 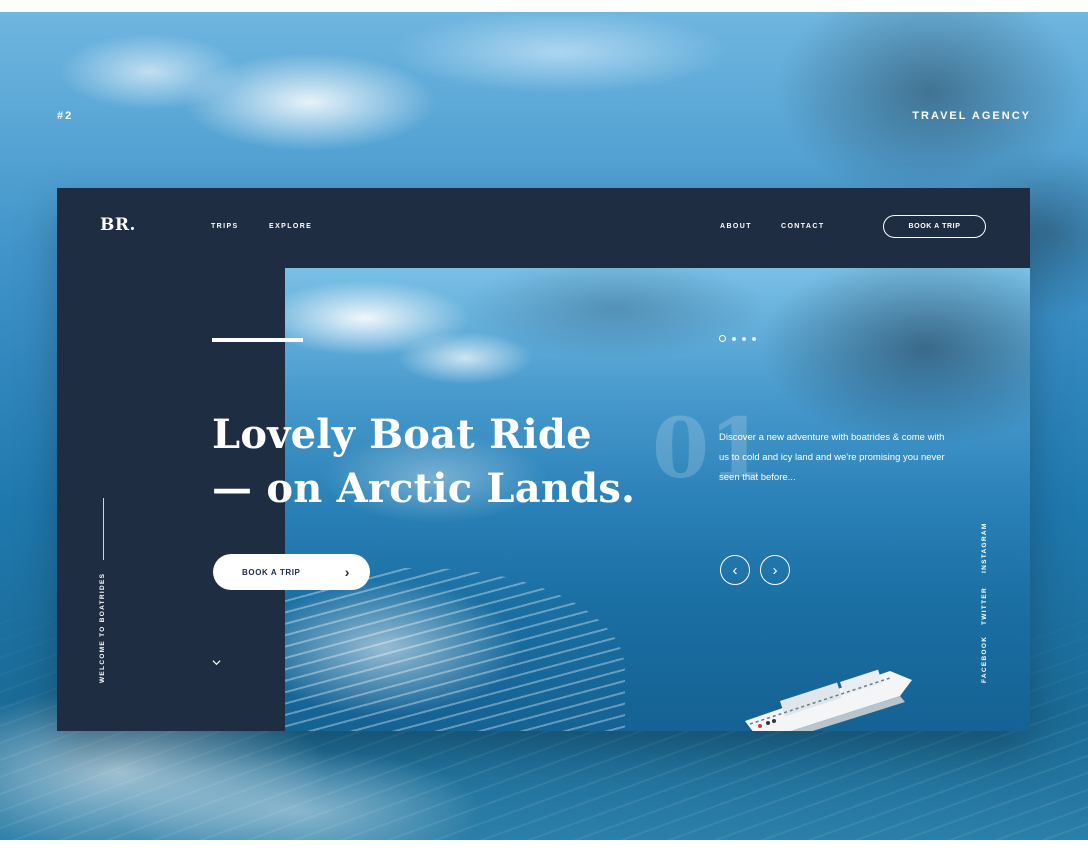 I want to click on page-category: TRAVEL AGENCY, so click(x=971, y=116).